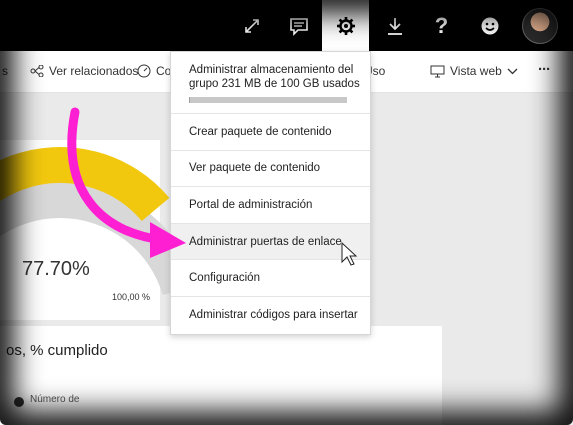 The image size is (573, 425). Describe the element at coordinates (154, 71) in the screenshot. I see `performance-button: Co` at that location.